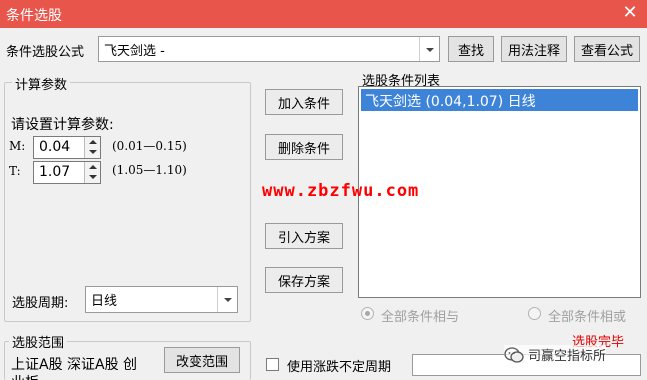  Describe the element at coordinates (134, 51) in the screenshot. I see `formula-selected-value: 飞天剑选 -` at that location.